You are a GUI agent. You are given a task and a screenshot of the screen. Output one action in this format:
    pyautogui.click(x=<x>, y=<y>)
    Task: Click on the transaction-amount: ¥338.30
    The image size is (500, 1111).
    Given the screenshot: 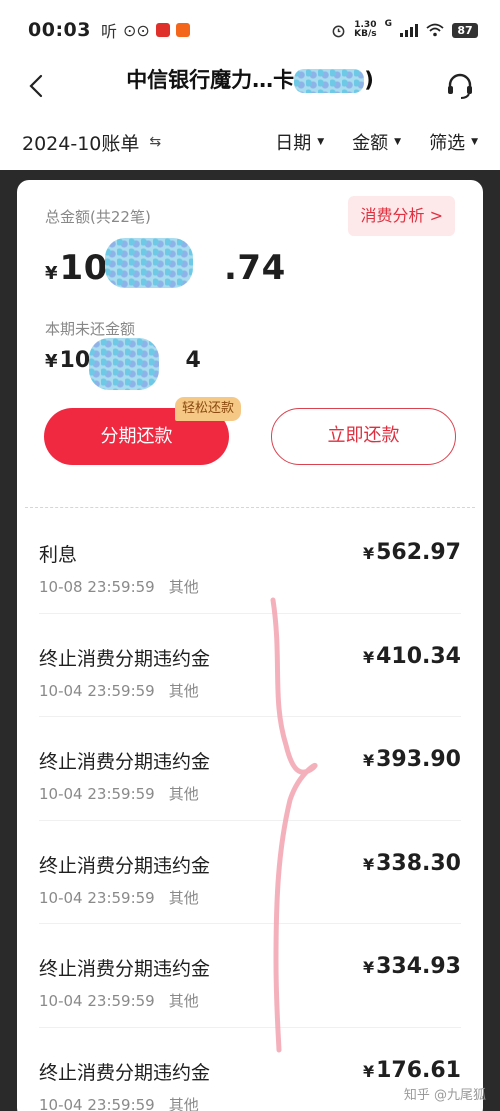 What is the action you would take?
    pyautogui.click(x=412, y=863)
    